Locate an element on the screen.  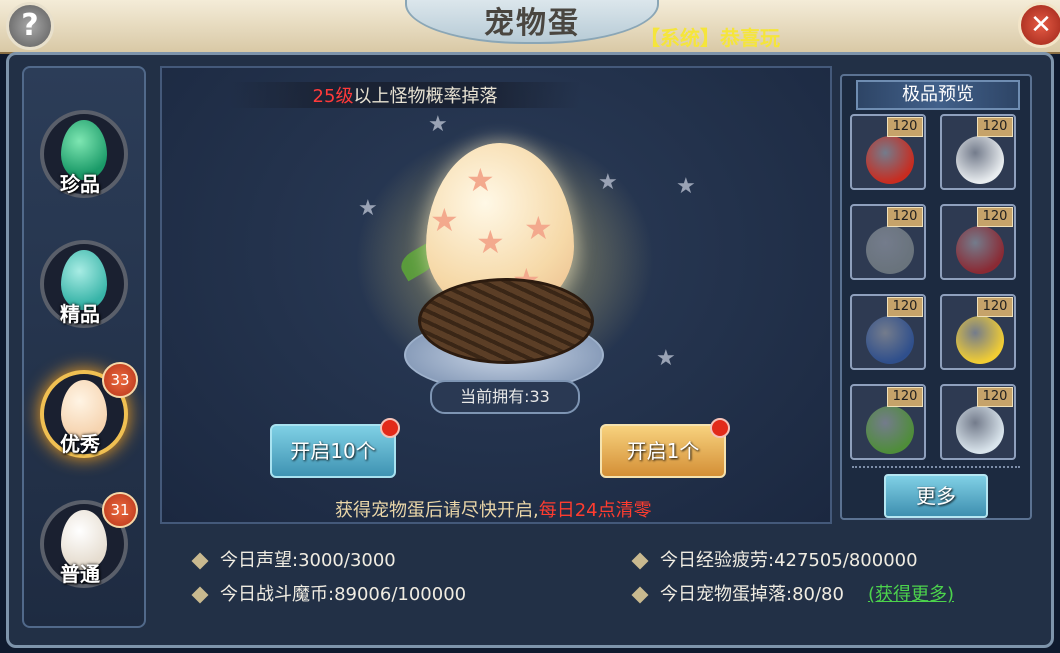
level-text: 25级 is located at coordinates (333, 96).